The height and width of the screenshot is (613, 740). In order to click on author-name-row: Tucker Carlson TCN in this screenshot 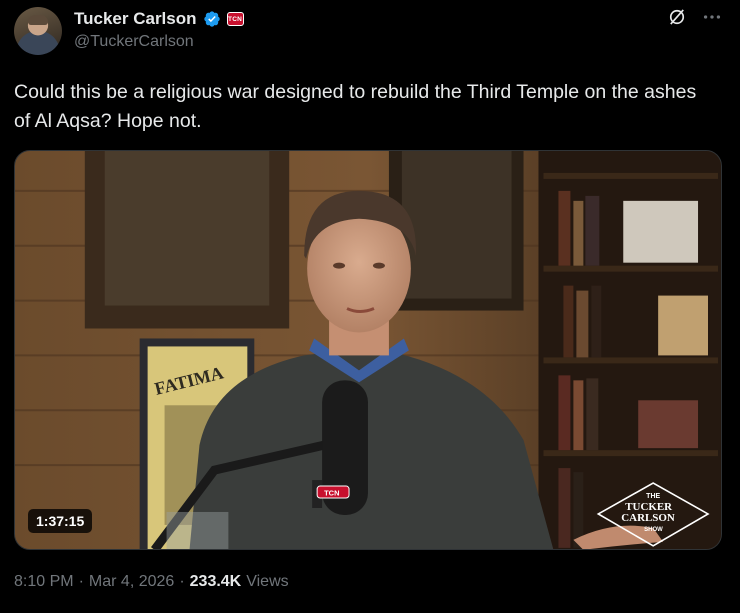, I will do `click(159, 19)`.